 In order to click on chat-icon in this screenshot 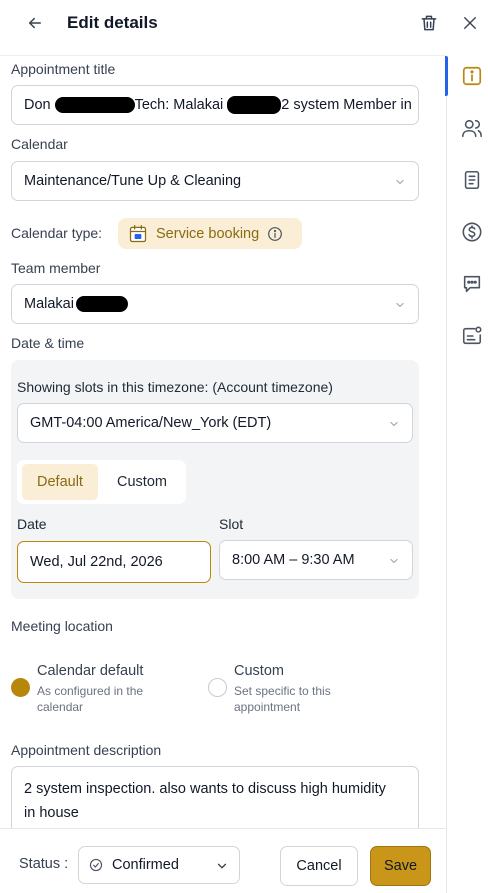, I will do `click(472, 284)`.